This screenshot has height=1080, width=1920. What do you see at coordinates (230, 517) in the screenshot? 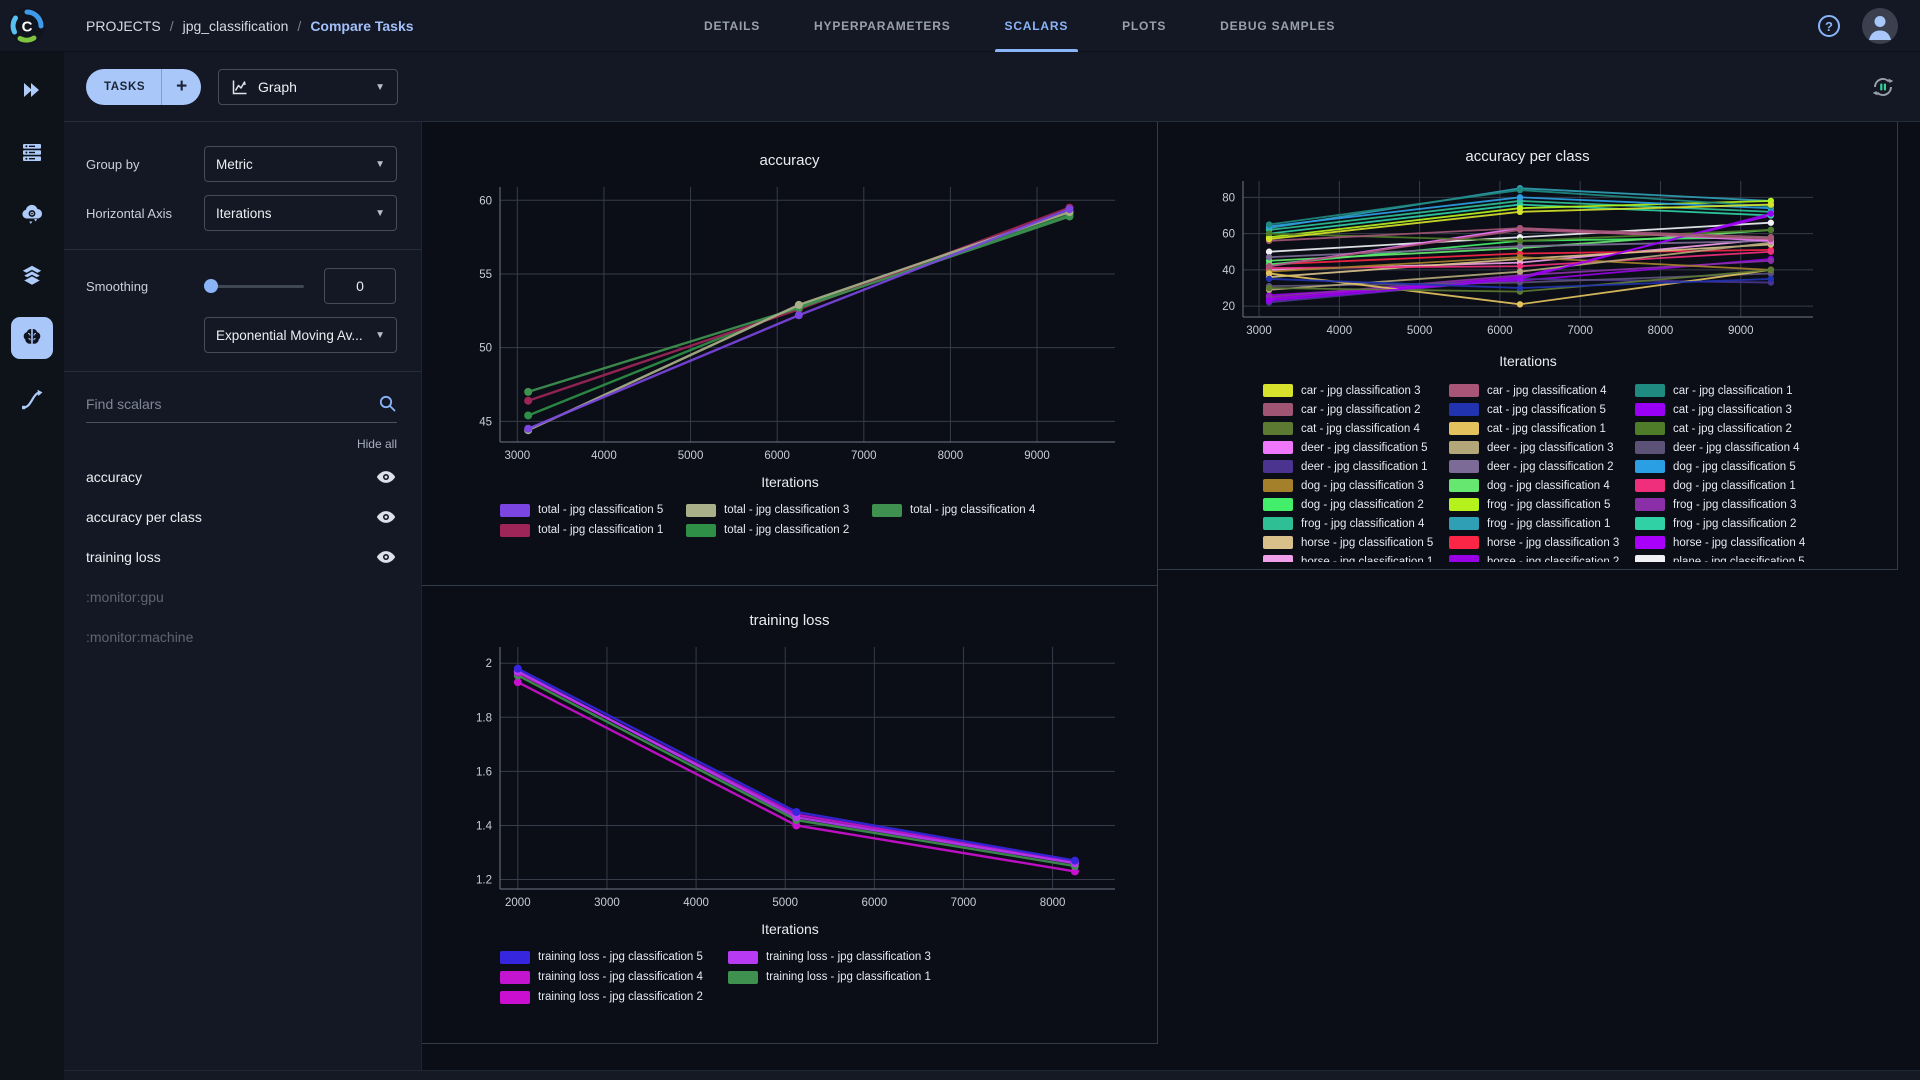
I see `scalar-item-label: accuracy per class` at bounding box center [230, 517].